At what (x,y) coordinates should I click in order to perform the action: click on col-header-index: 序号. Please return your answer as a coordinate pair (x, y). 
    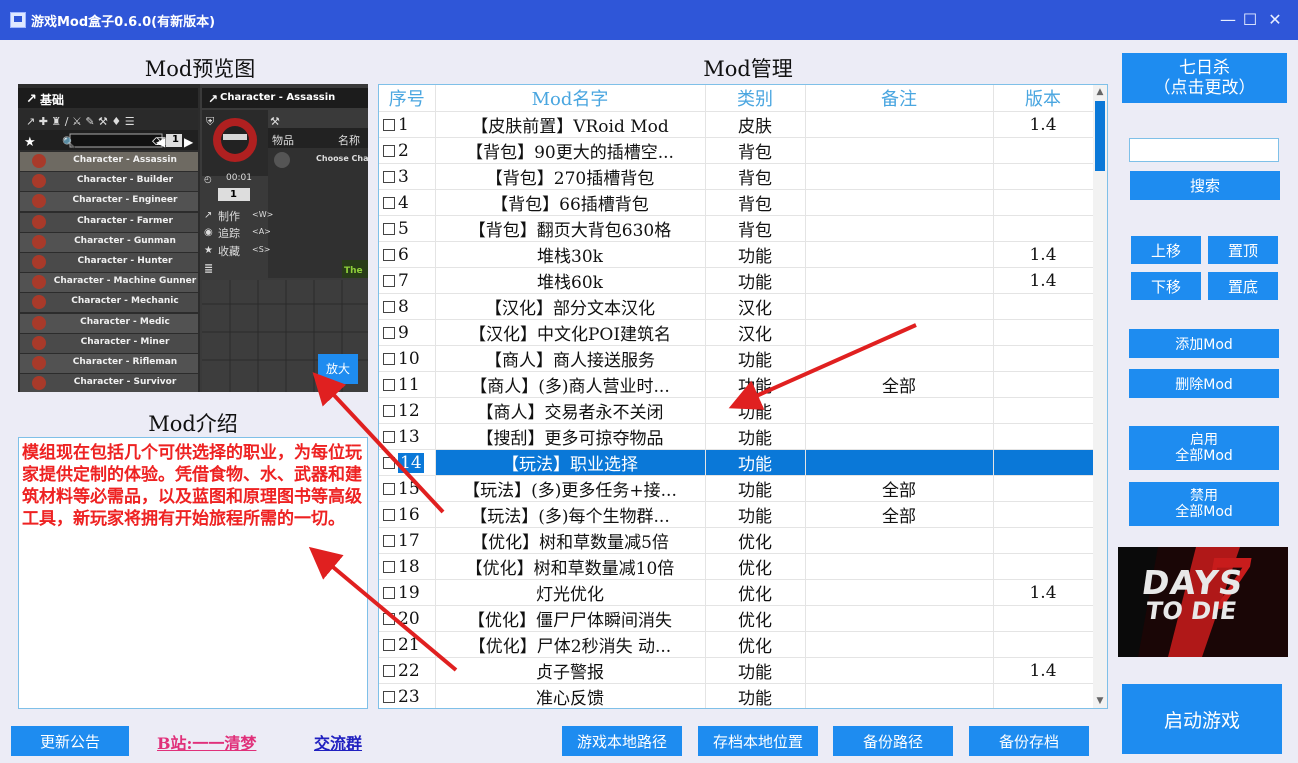
    Looking at the image, I should click on (407, 98).